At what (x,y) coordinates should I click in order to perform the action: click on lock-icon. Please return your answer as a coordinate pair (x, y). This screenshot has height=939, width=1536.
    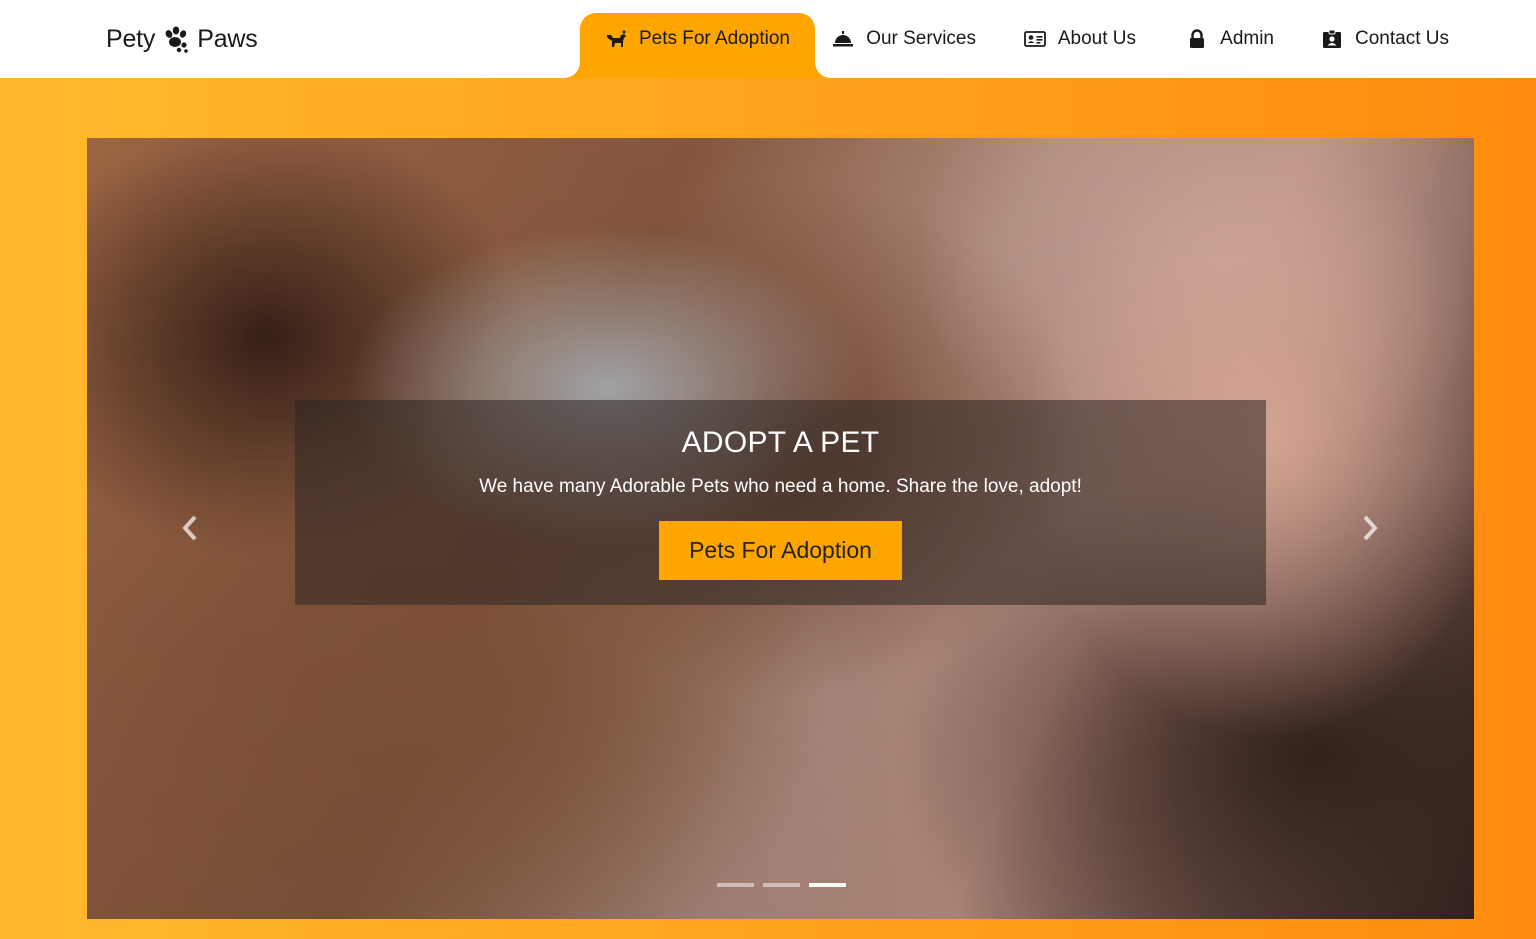
    Looking at the image, I should click on (1197, 39).